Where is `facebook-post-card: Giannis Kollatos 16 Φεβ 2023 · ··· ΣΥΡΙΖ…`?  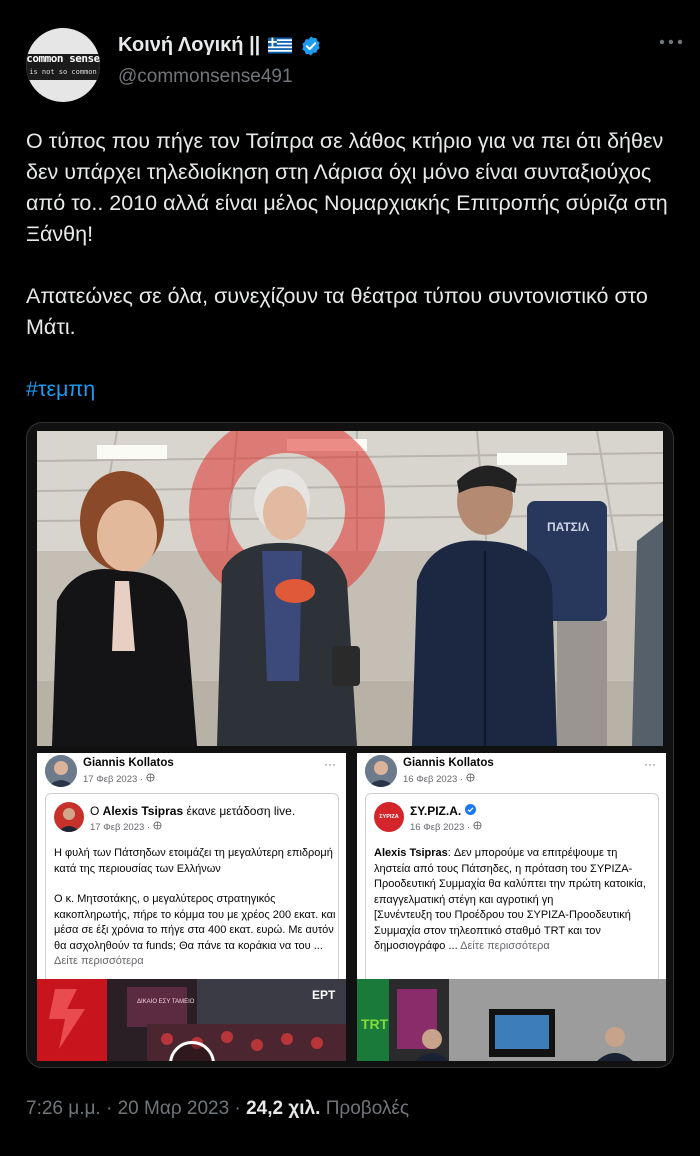
facebook-post-card: Giannis Kollatos 16 Φεβ 2023 · ··· ΣΥΡΙΖ… is located at coordinates (511, 907).